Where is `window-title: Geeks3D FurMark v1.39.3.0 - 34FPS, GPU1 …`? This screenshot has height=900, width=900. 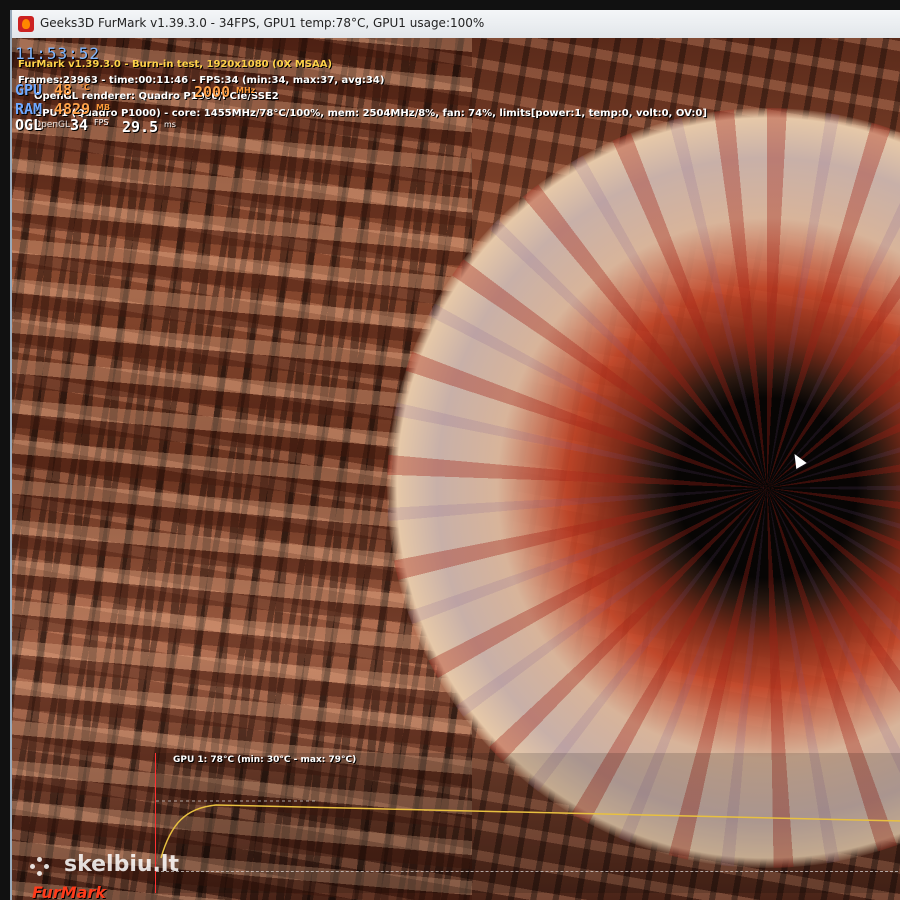
window-title: Geeks3D FurMark v1.39.3.0 - 34FPS, GPU1 … is located at coordinates (262, 23).